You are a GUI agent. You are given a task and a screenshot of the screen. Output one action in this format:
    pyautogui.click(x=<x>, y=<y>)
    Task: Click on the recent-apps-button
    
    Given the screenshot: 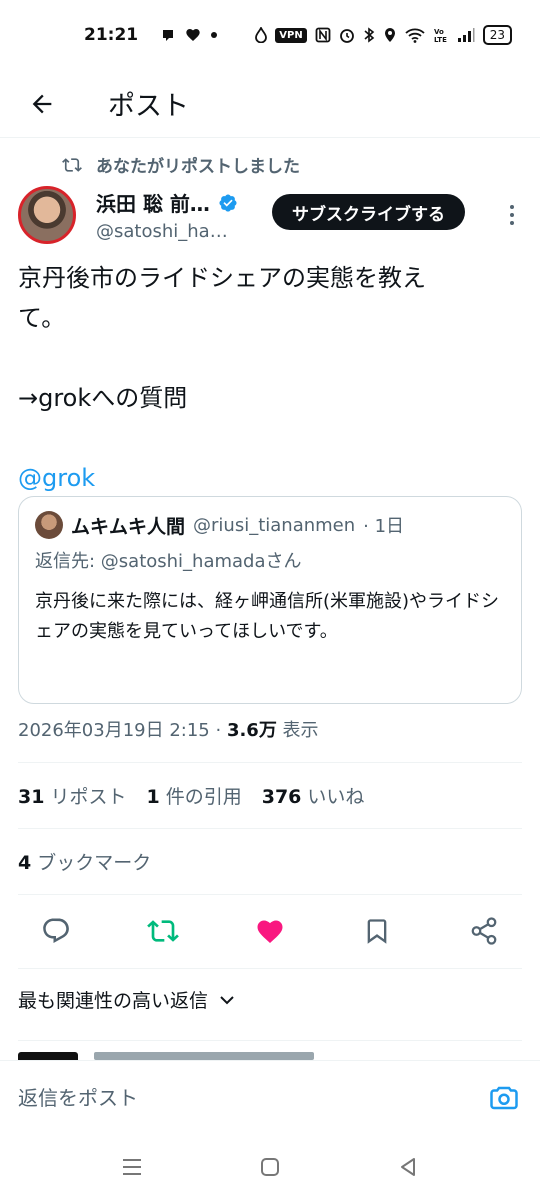 What is the action you would take?
    pyautogui.click(x=132, y=1167)
    